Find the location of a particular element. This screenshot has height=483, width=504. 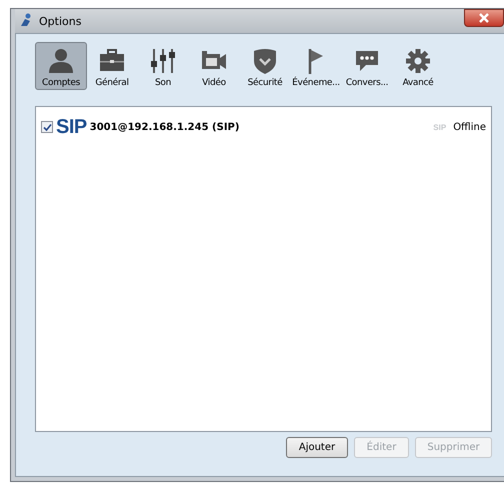

toolbar-tab: Sécurité is located at coordinates (265, 66).